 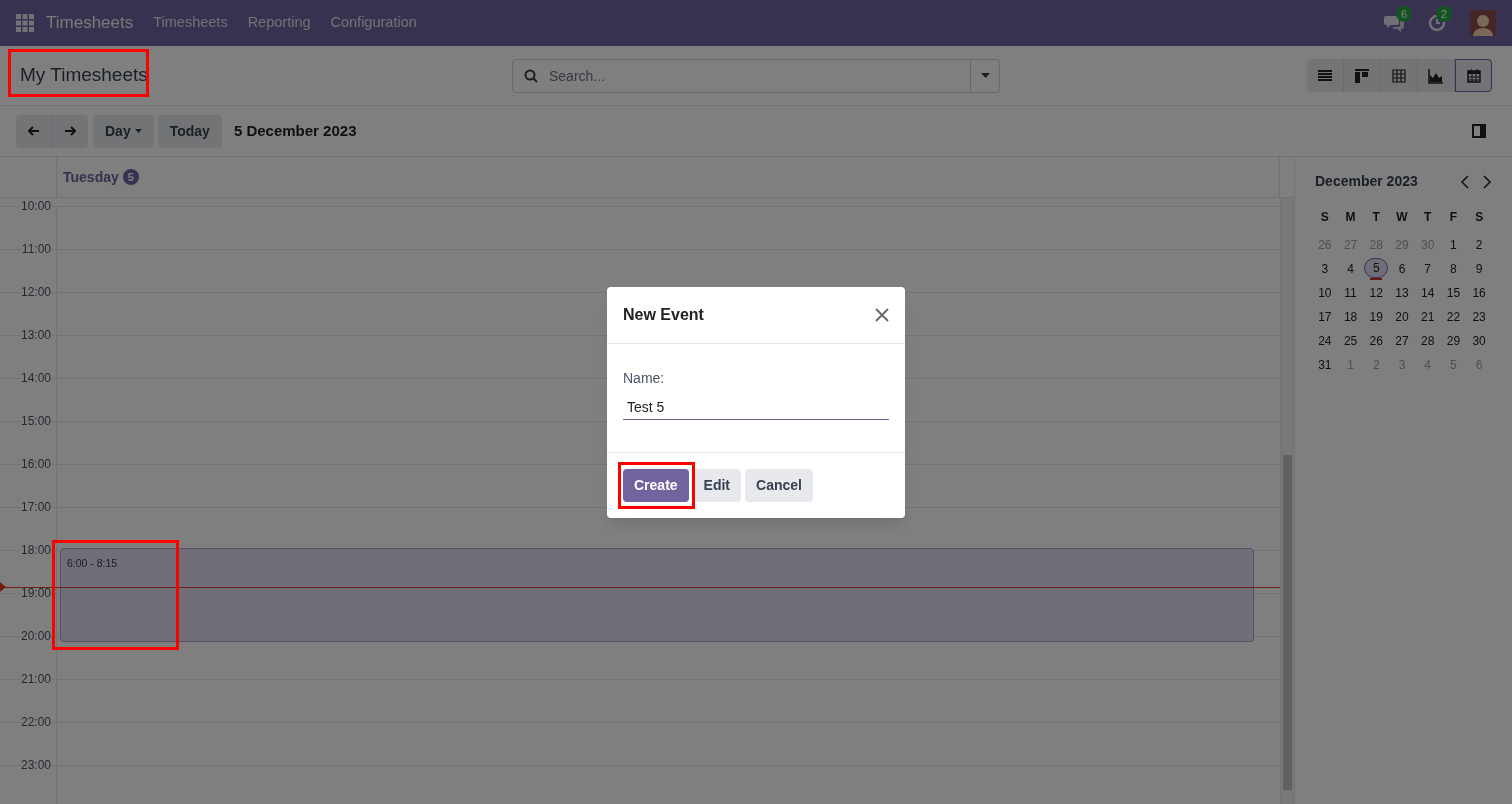 What do you see at coordinates (756, 407) in the screenshot?
I see `name-input: Test 5` at bounding box center [756, 407].